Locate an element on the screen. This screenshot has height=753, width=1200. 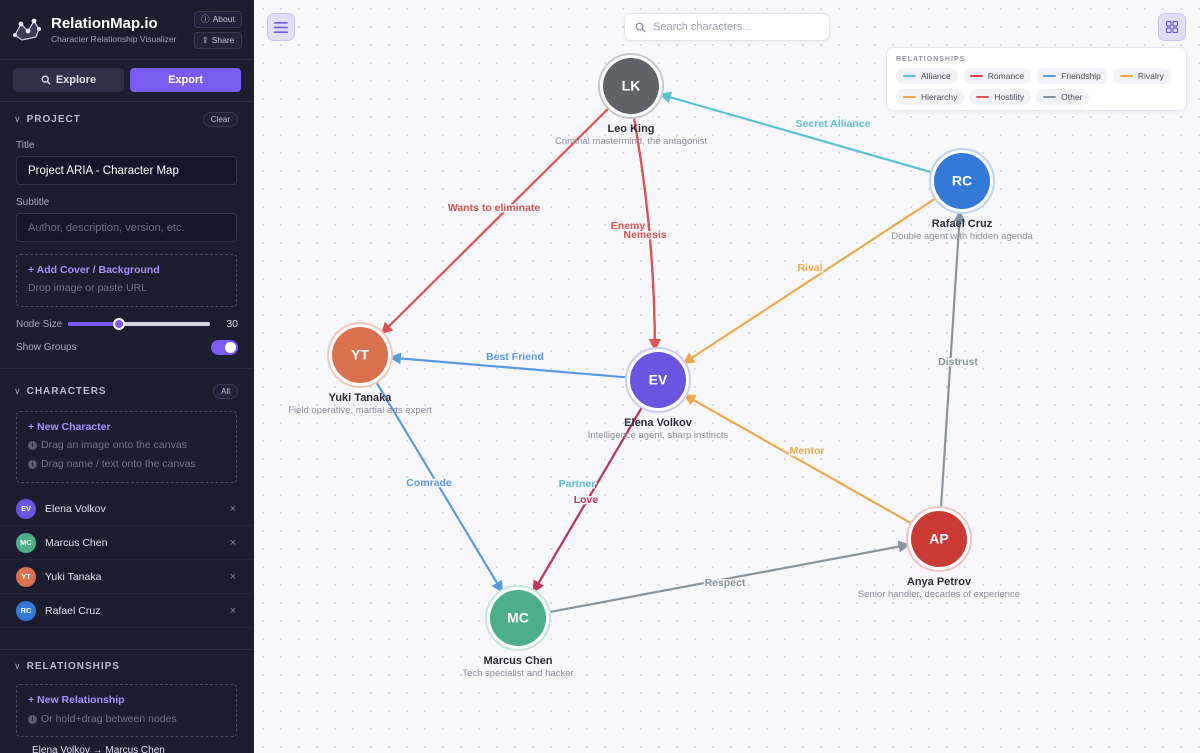
character-hint-text: i Drag name / text onto the canvas is located at coordinates (126, 464).